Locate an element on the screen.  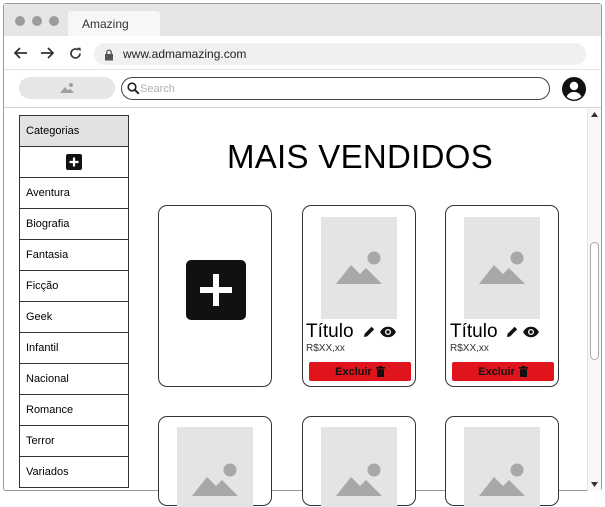
logo-placeholder is located at coordinates (67, 88).